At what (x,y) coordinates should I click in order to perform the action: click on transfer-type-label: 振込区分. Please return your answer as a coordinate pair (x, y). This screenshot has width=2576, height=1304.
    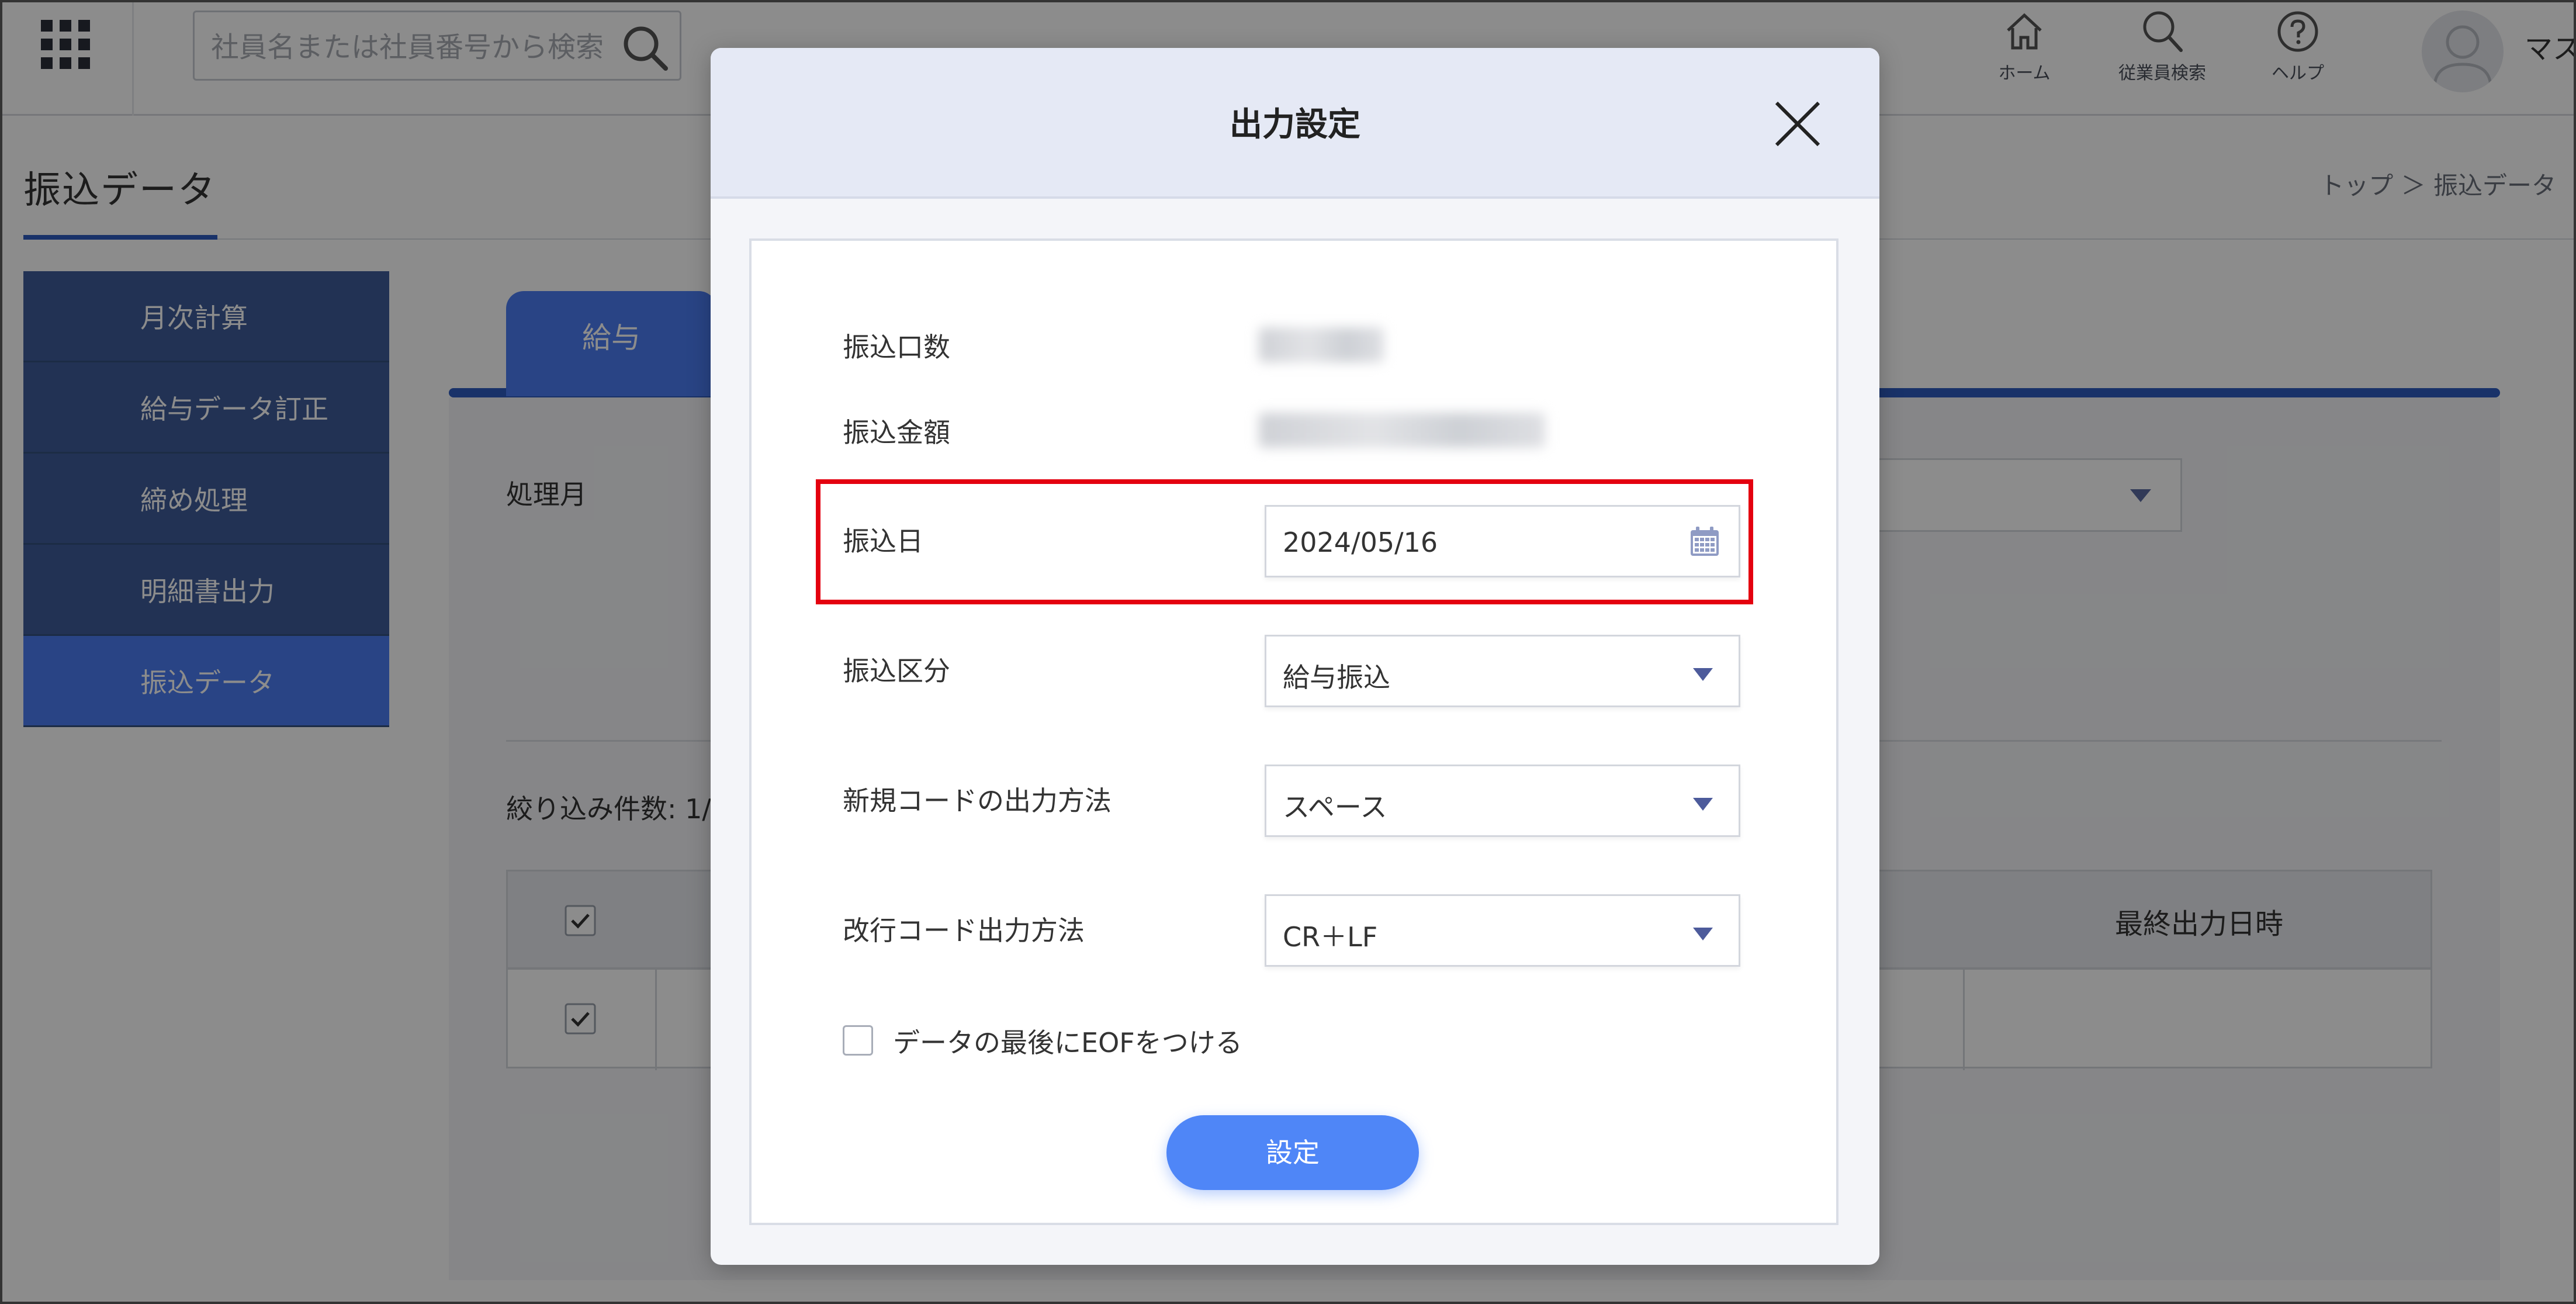
    Looking at the image, I should click on (896, 671).